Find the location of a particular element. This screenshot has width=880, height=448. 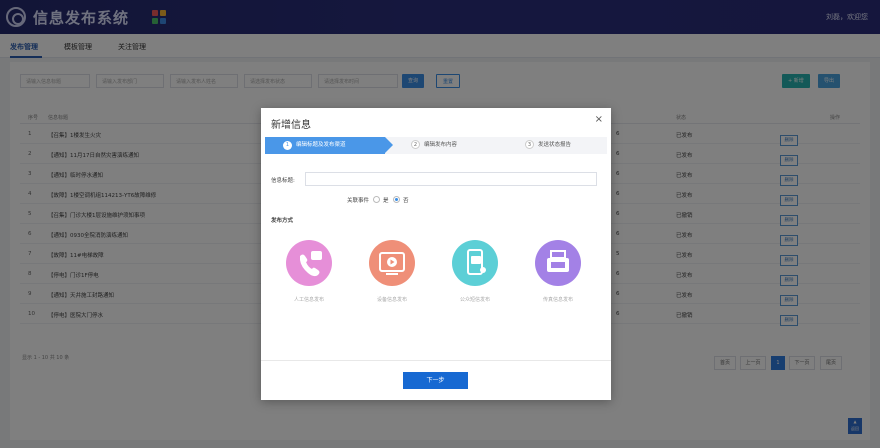

step-1-arrow is located at coordinates (389, 145).